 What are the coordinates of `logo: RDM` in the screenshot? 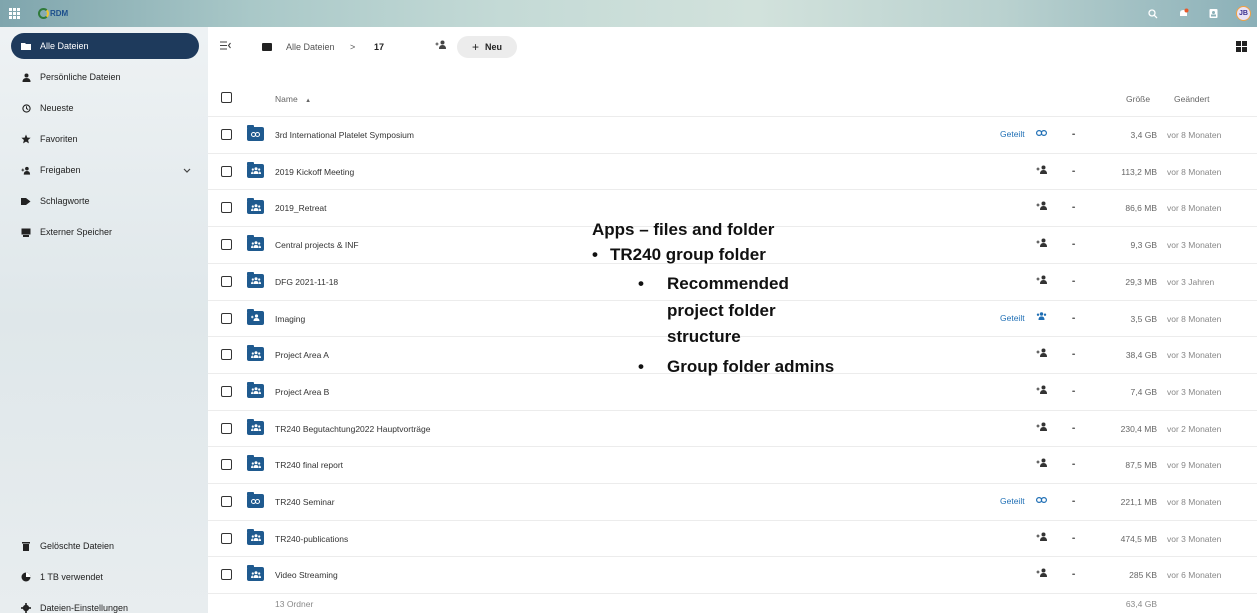 It's located at (53, 13).